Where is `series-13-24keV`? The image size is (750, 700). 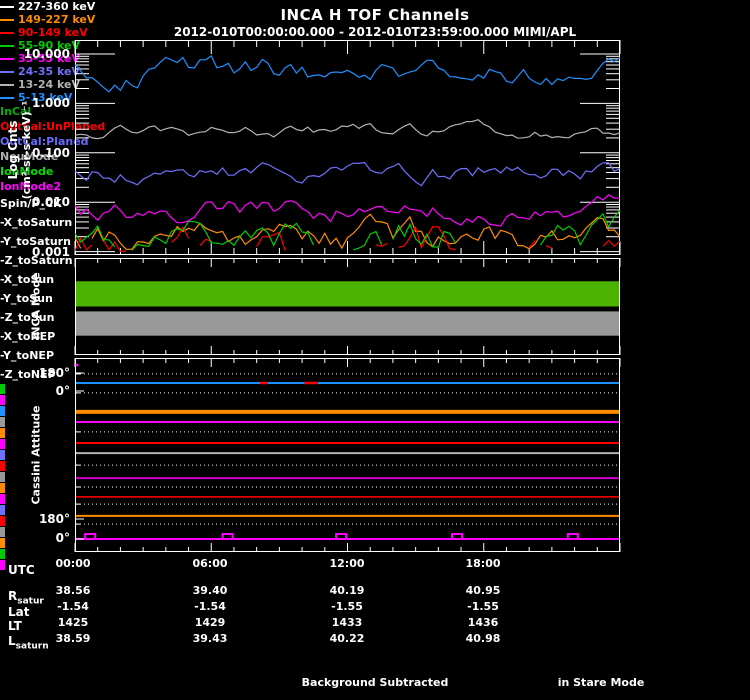 series-13-24keV is located at coordinates (347, 129).